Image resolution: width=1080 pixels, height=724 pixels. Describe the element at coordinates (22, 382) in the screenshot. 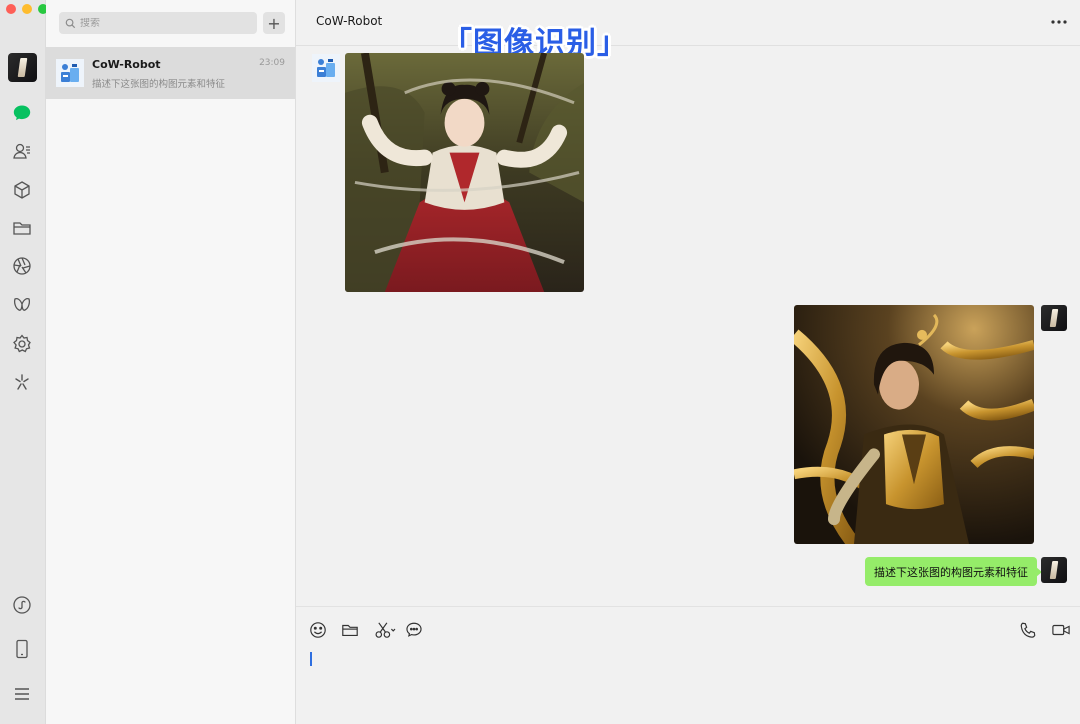

I see `search-spark-icon` at that location.